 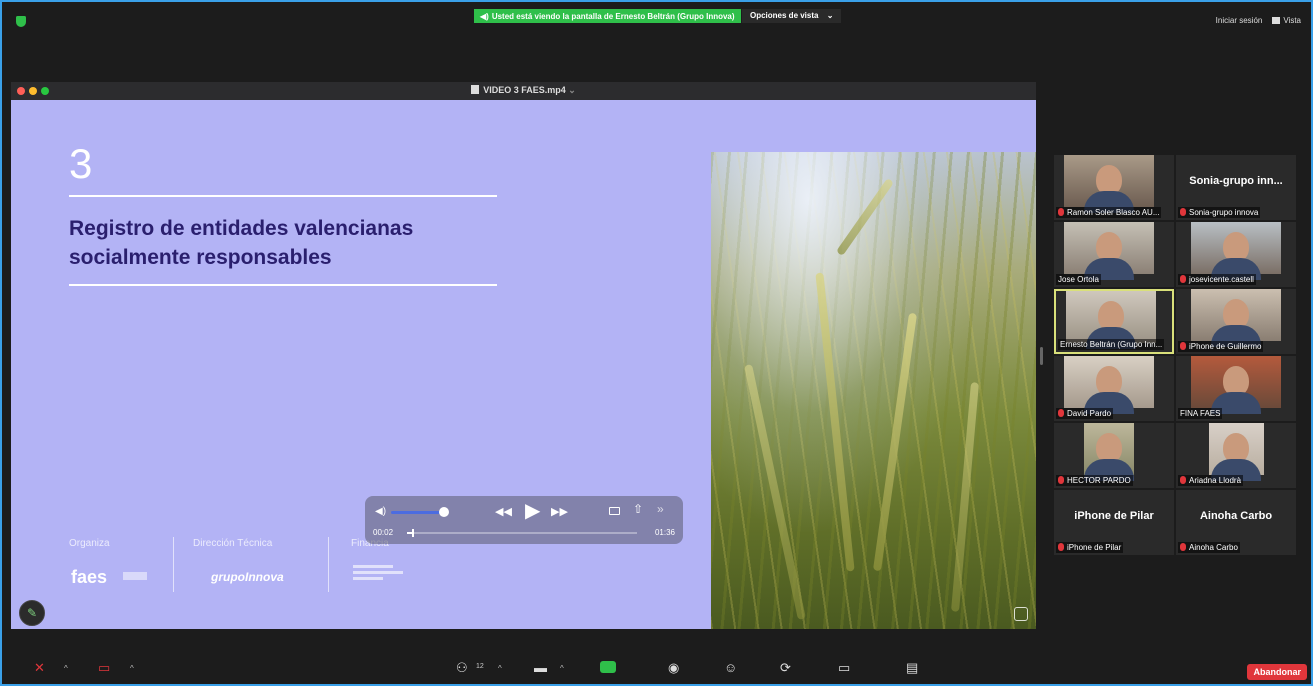 I want to click on generalitat-logo, so click(x=383, y=576).